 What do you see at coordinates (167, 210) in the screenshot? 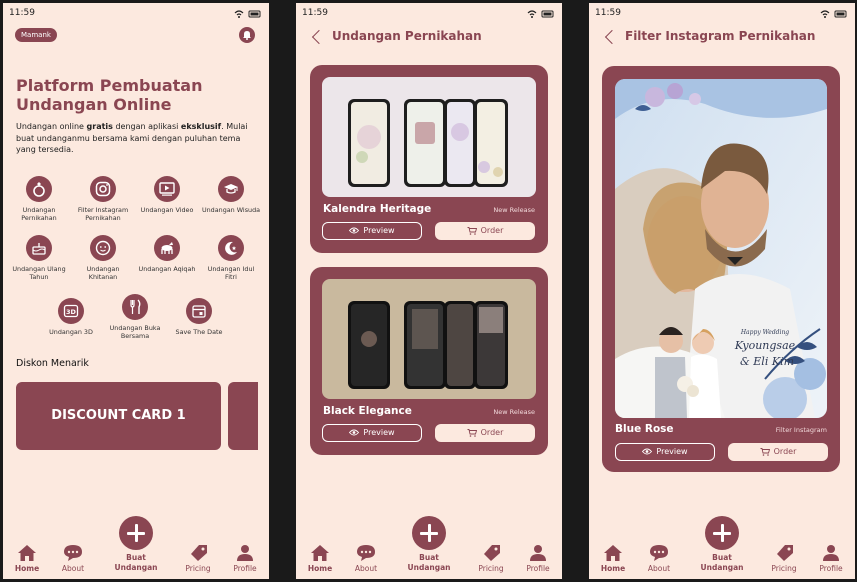
I see `feature-label: Undangan Video` at bounding box center [167, 210].